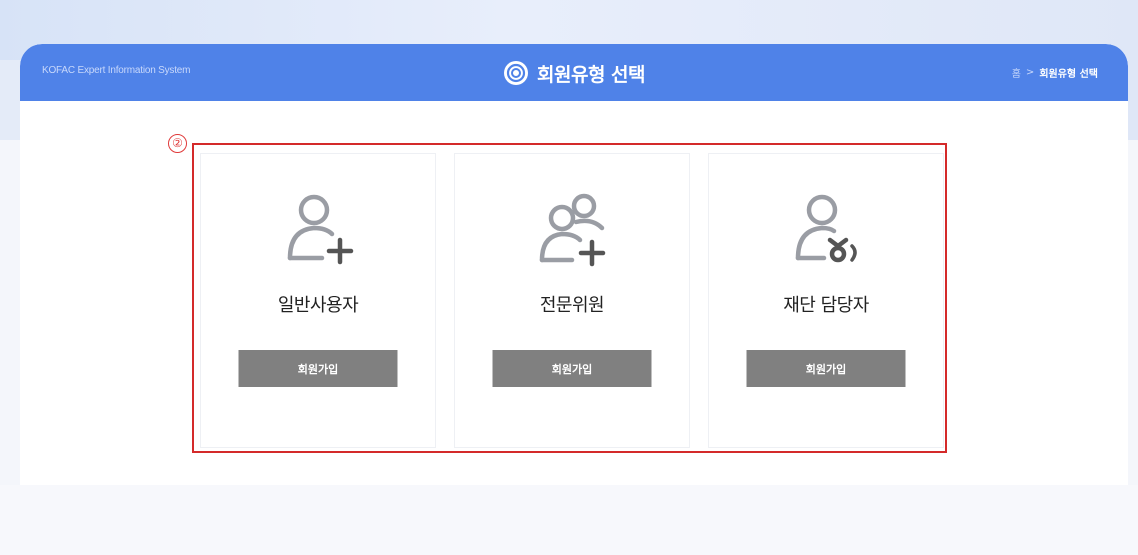 The image size is (1138, 555). Describe the element at coordinates (516, 73) in the screenshot. I see `target-icon` at that location.